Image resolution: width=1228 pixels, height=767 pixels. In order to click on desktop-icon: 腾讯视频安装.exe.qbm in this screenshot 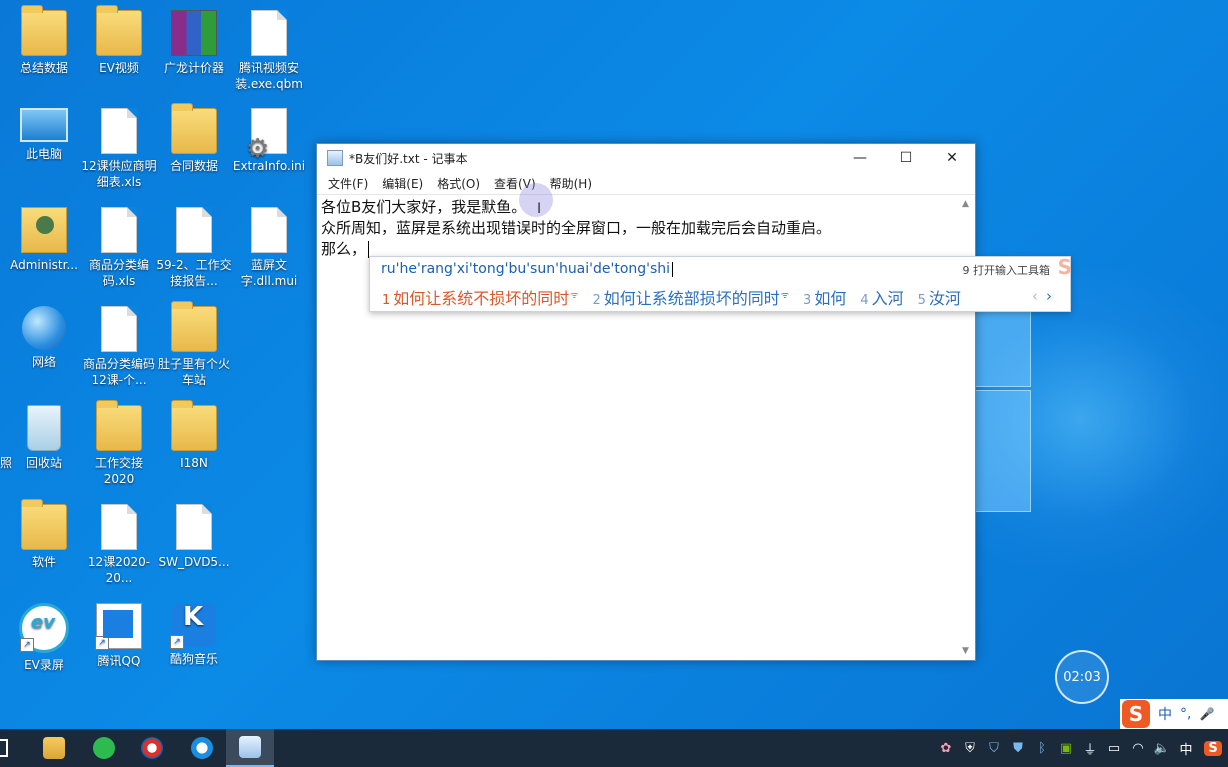, I will do `click(269, 51)`.